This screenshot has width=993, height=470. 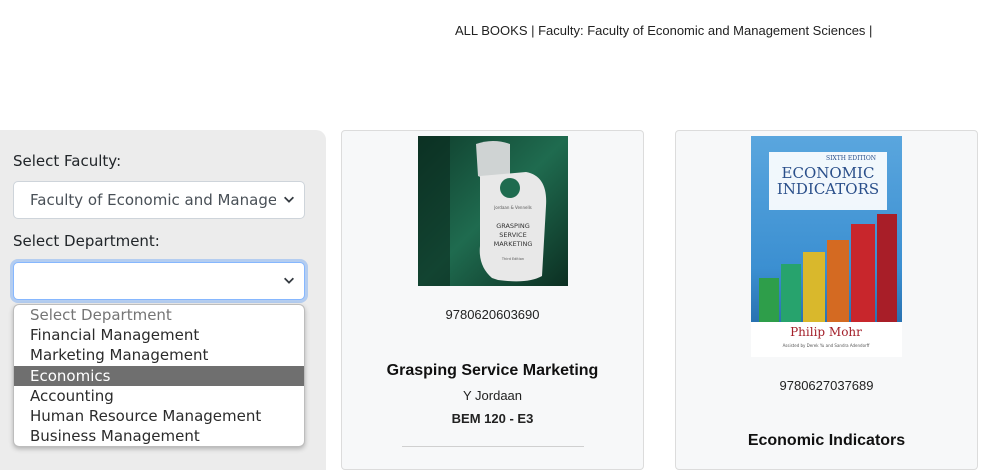 What do you see at coordinates (159, 416) in the screenshot?
I see `department-option: Human Resource Management` at bounding box center [159, 416].